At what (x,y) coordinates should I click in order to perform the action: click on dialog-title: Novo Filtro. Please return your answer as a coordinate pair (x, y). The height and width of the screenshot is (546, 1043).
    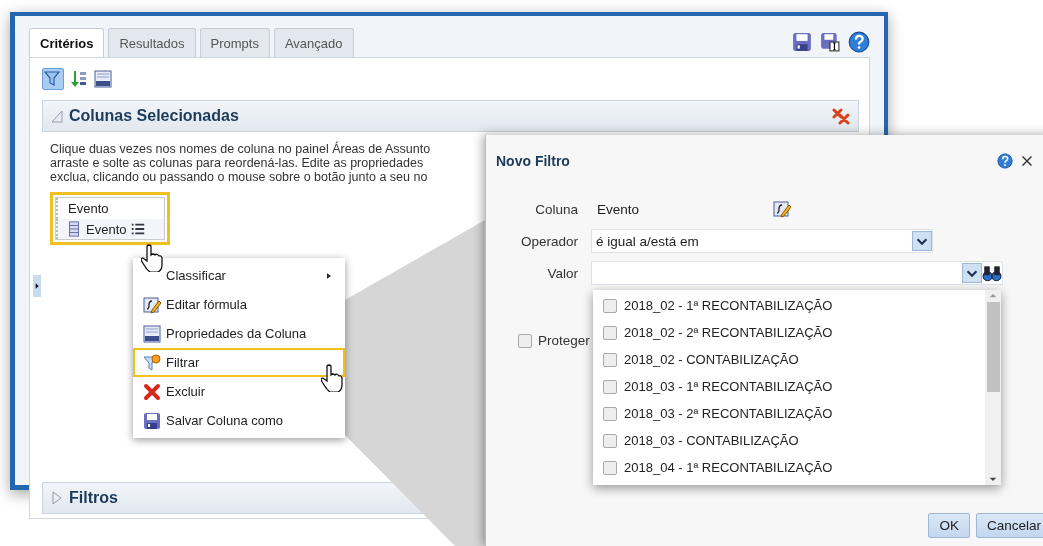
    Looking at the image, I should click on (533, 161).